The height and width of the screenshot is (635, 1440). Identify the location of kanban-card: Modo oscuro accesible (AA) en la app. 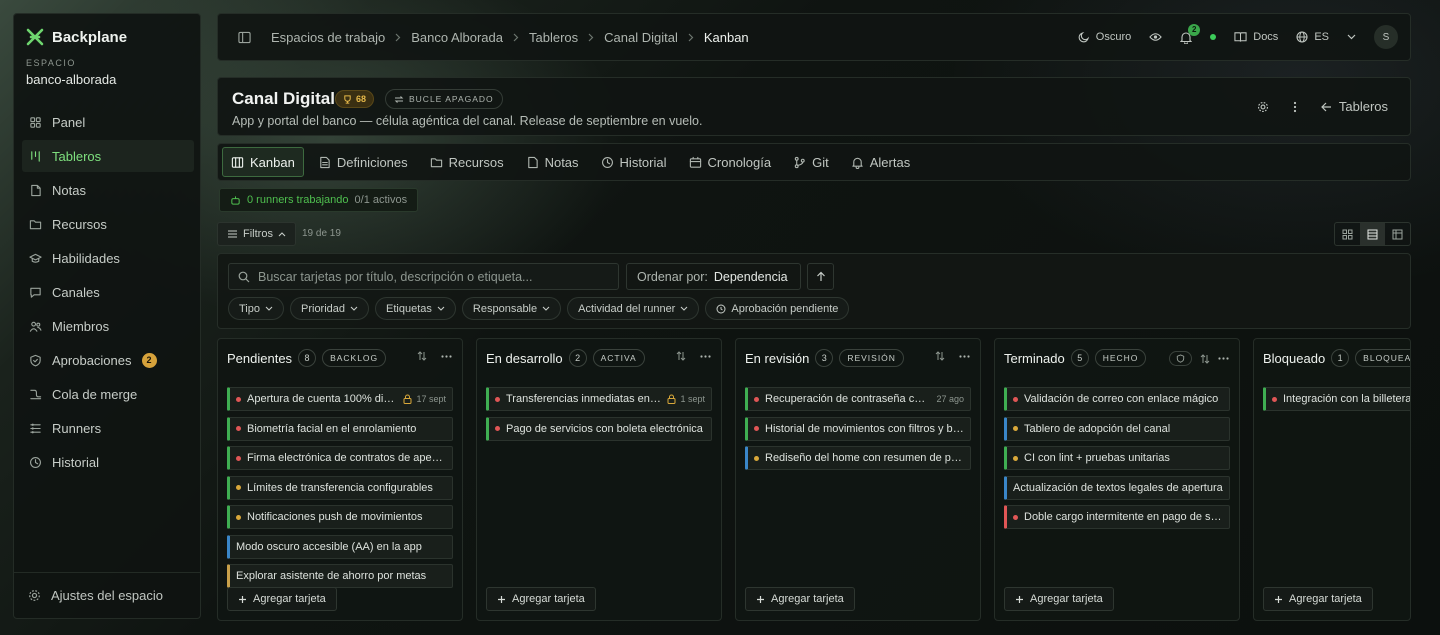
(340, 546).